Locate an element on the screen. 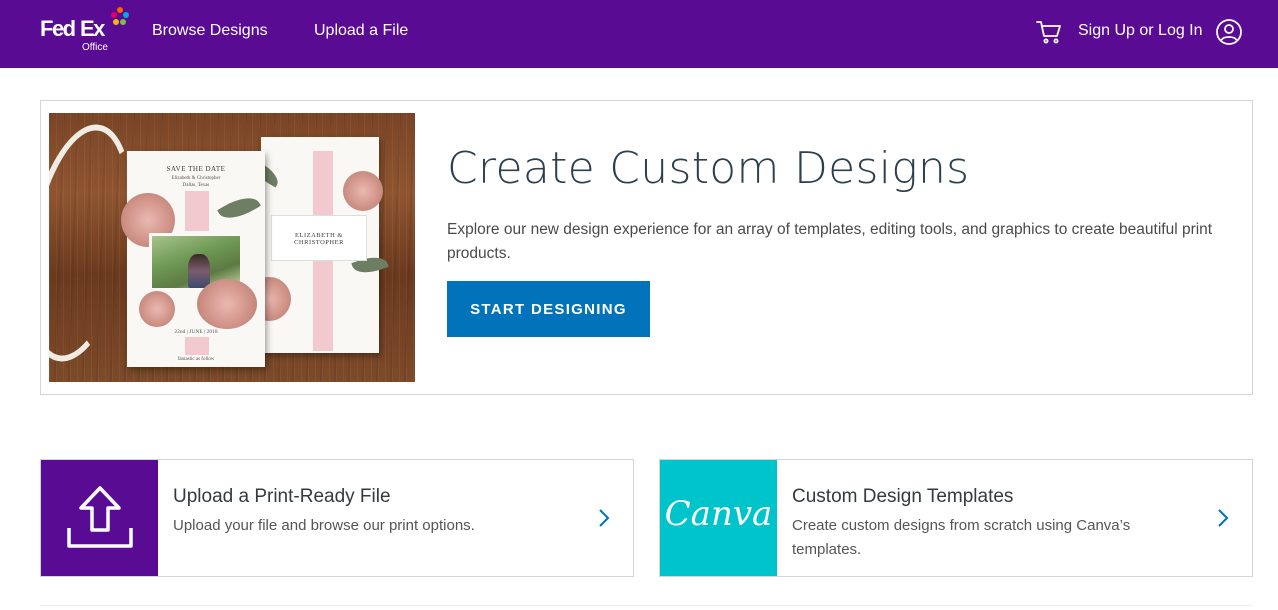 Image resolution: width=1278 pixels, height=610 pixels. sign-up-or-log-in-link: Sign Up or Log In is located at coordinates (1140, 31).